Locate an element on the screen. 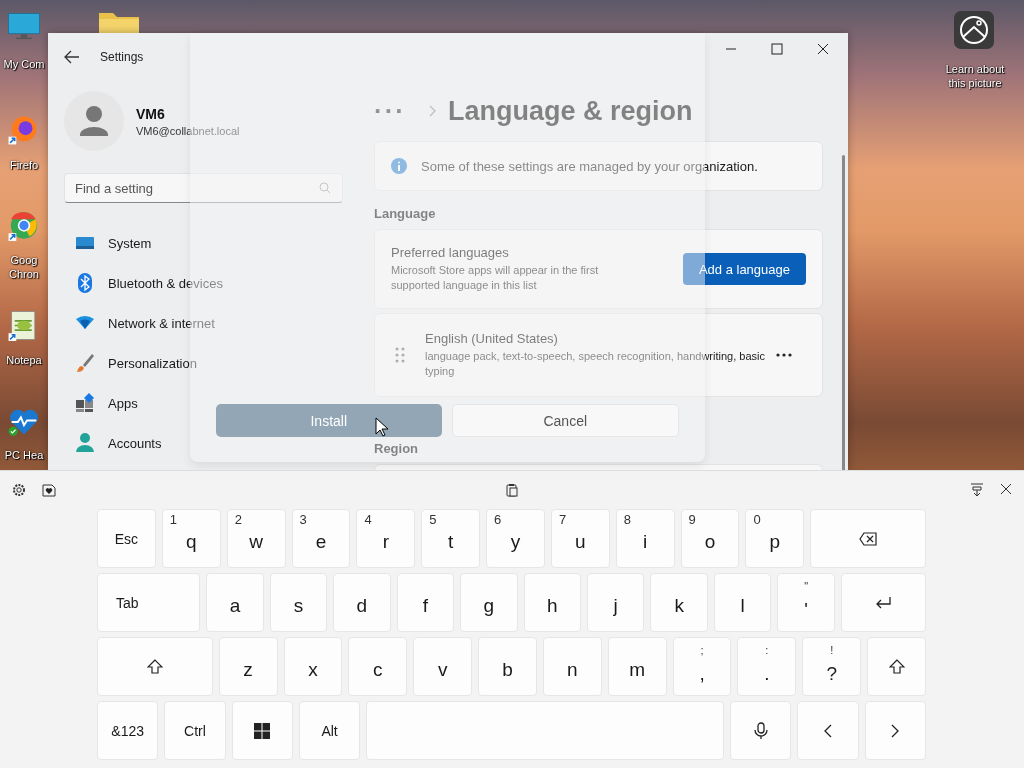 Image resolution: width=1024 pixels, height=768 pixels. search-field: Find a setting is located at coordinates (203, 188).